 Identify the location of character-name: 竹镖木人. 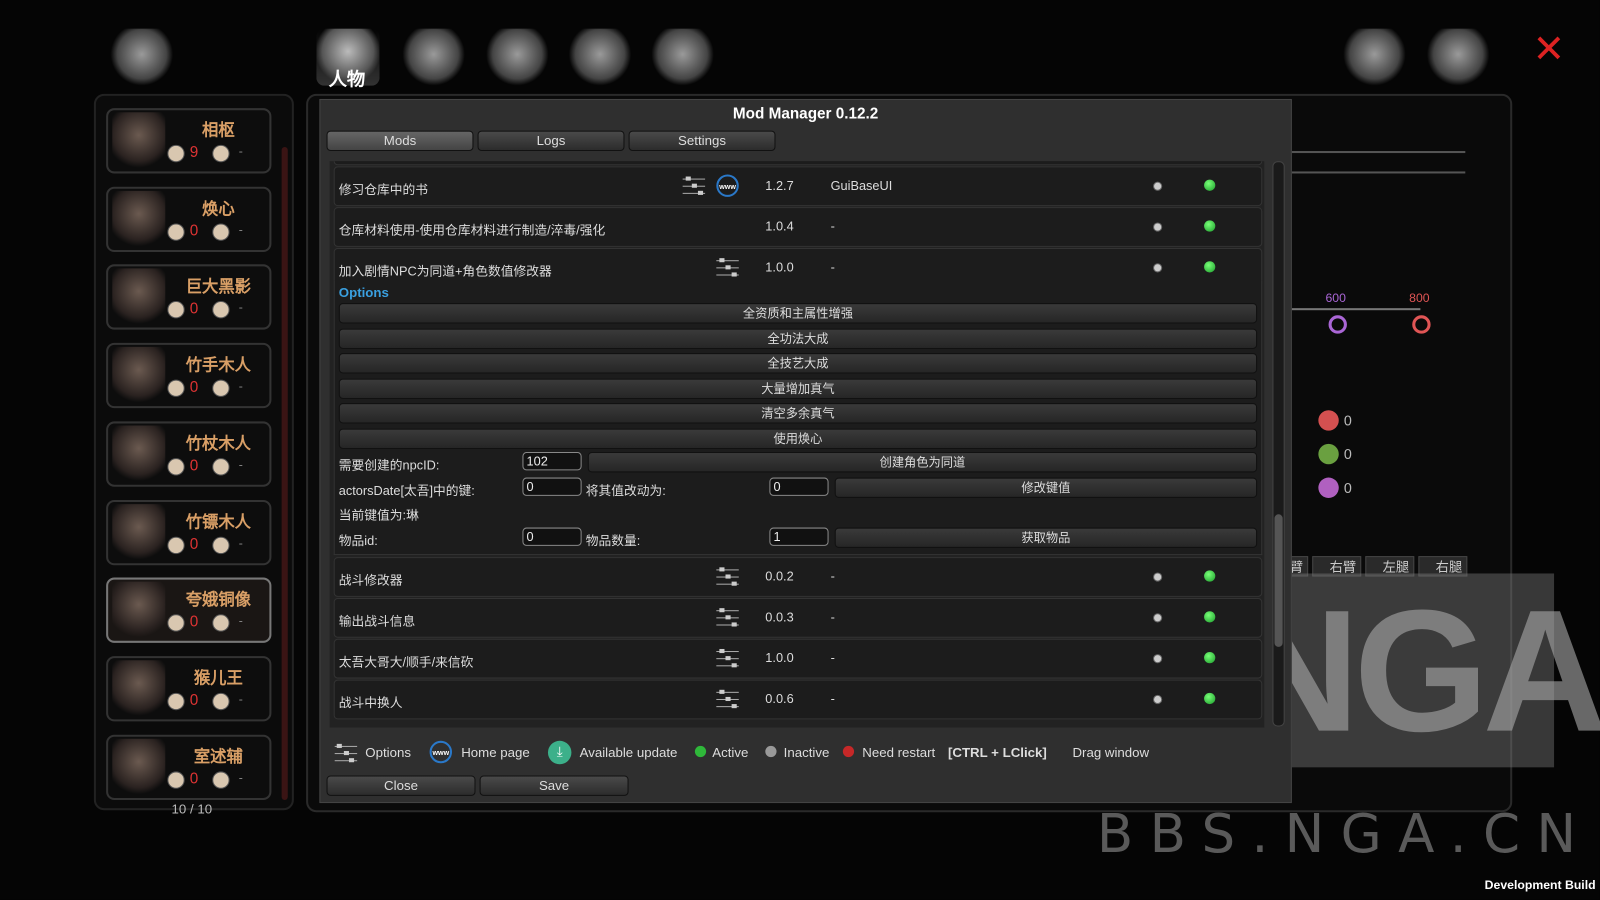
(218, 522).